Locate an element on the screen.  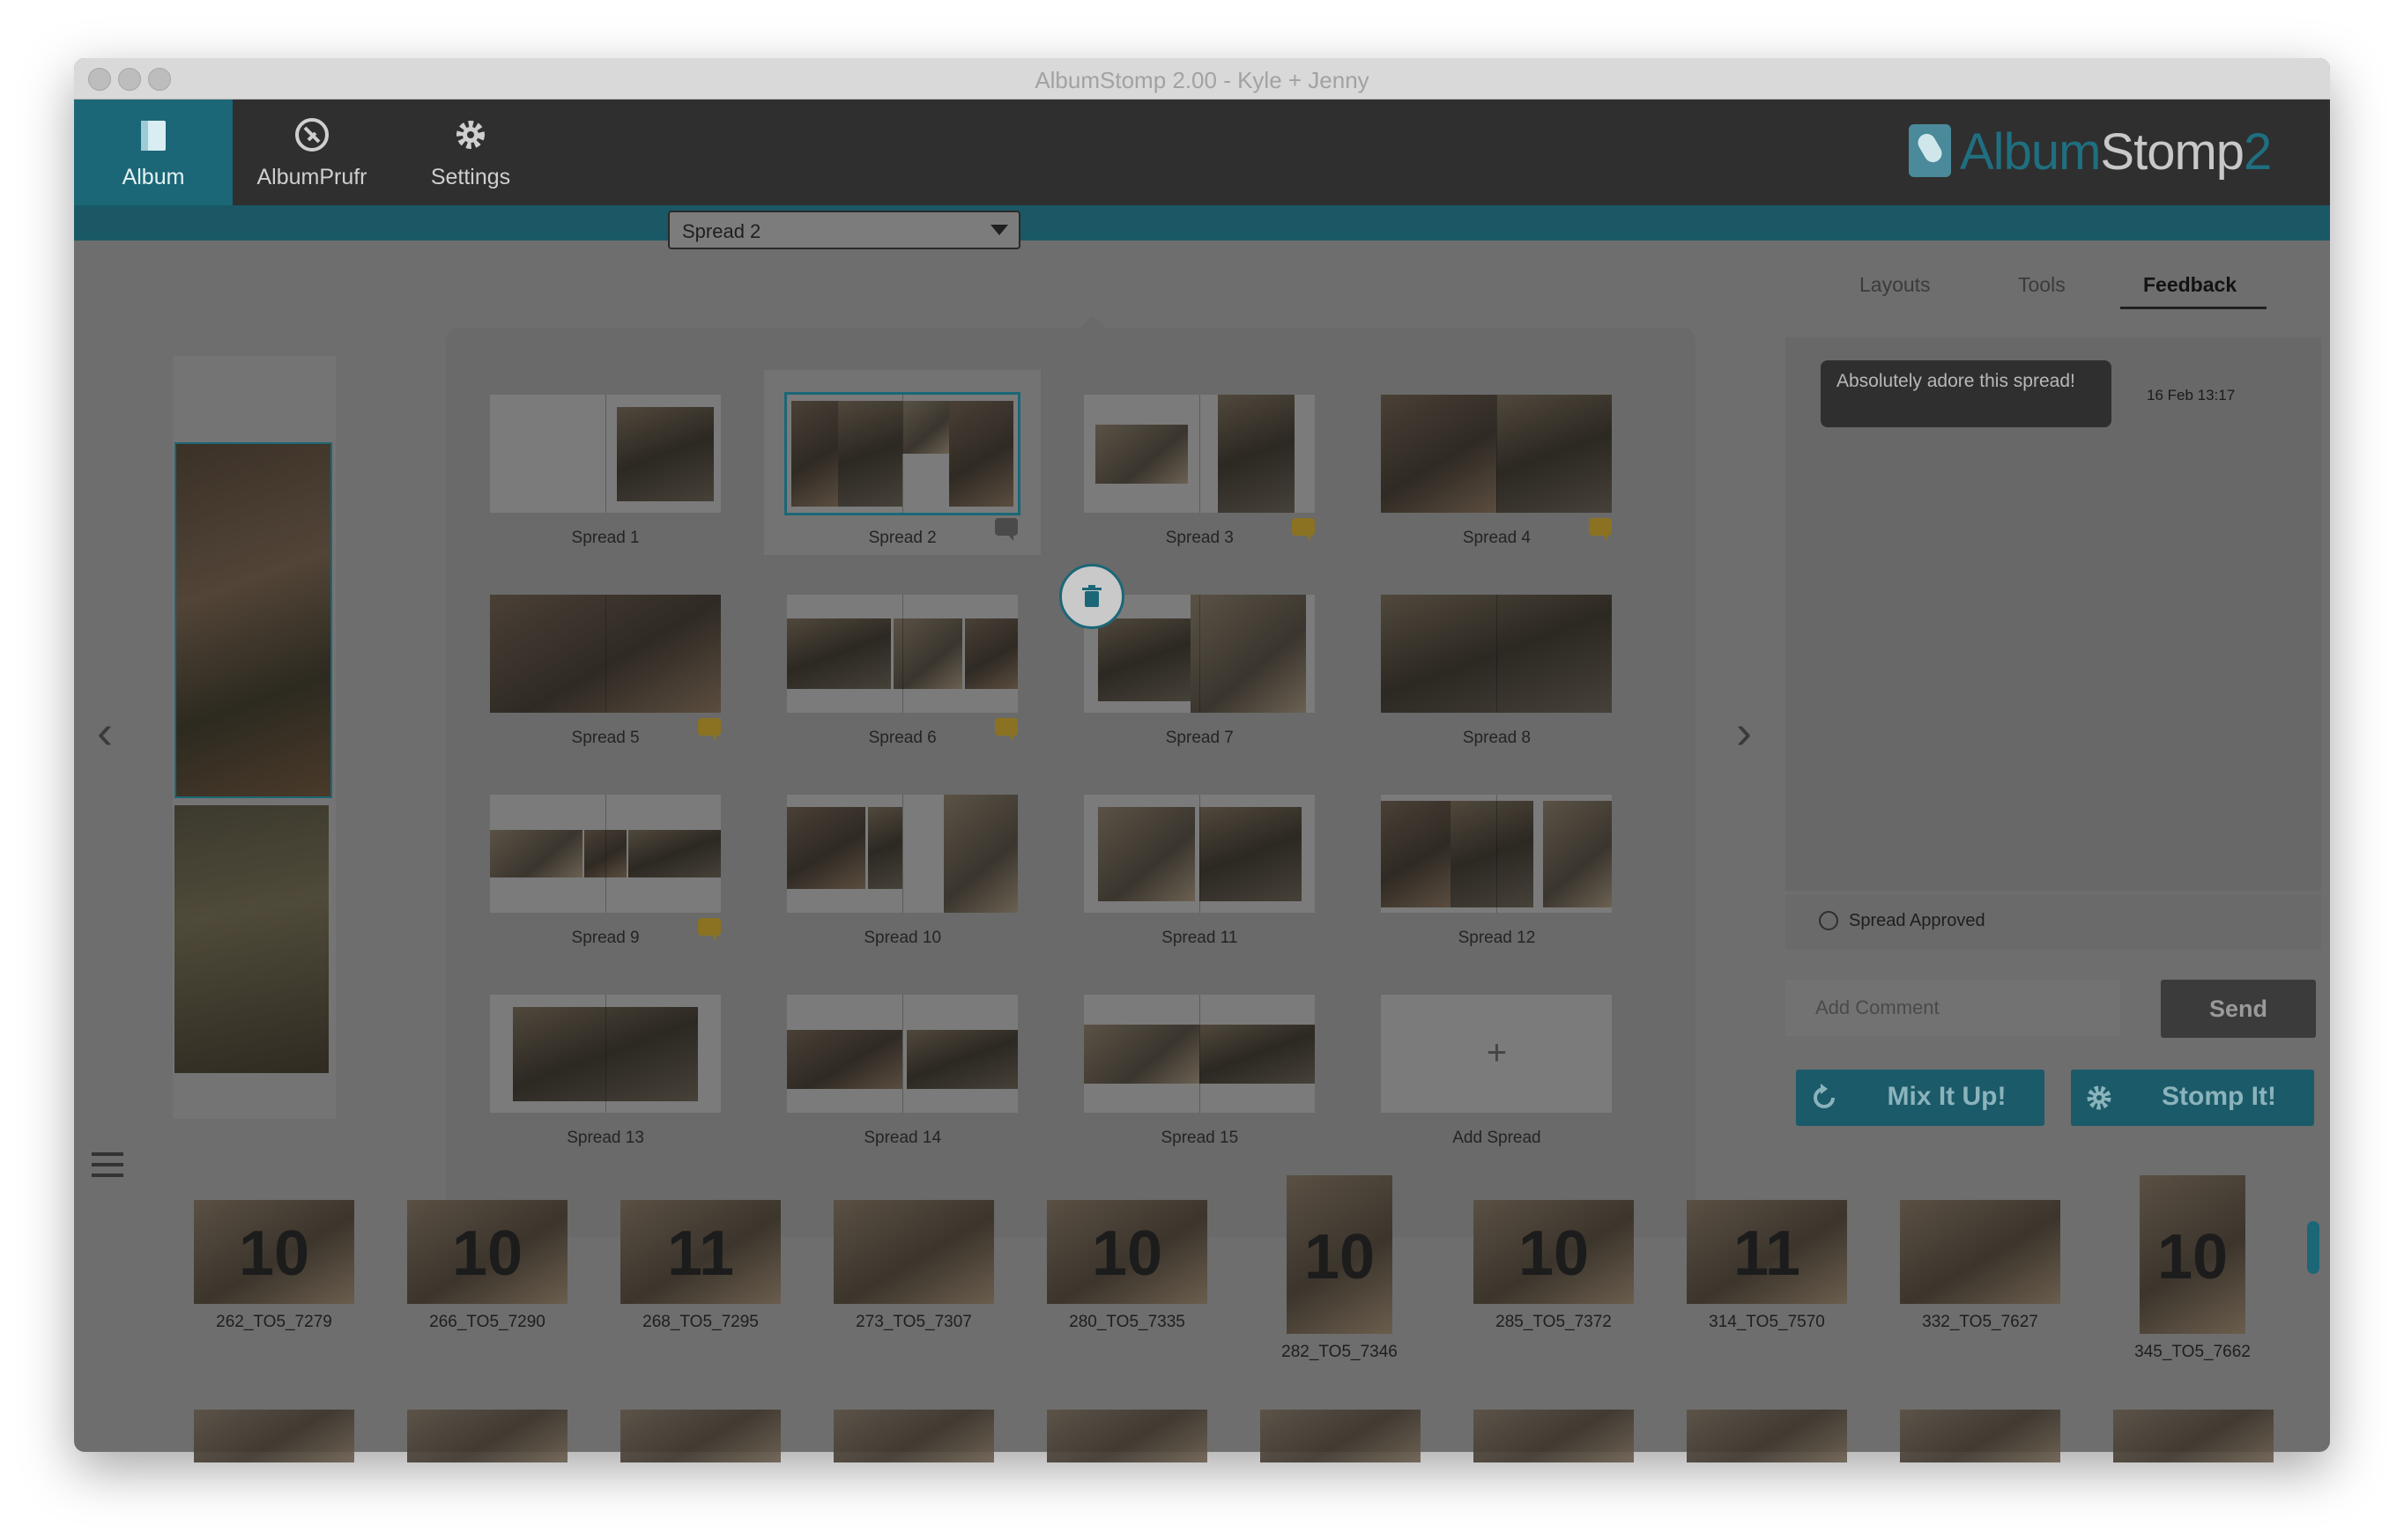
strip-photo: 10 266_TO5_7290 is located at coordinates (487, 1266).